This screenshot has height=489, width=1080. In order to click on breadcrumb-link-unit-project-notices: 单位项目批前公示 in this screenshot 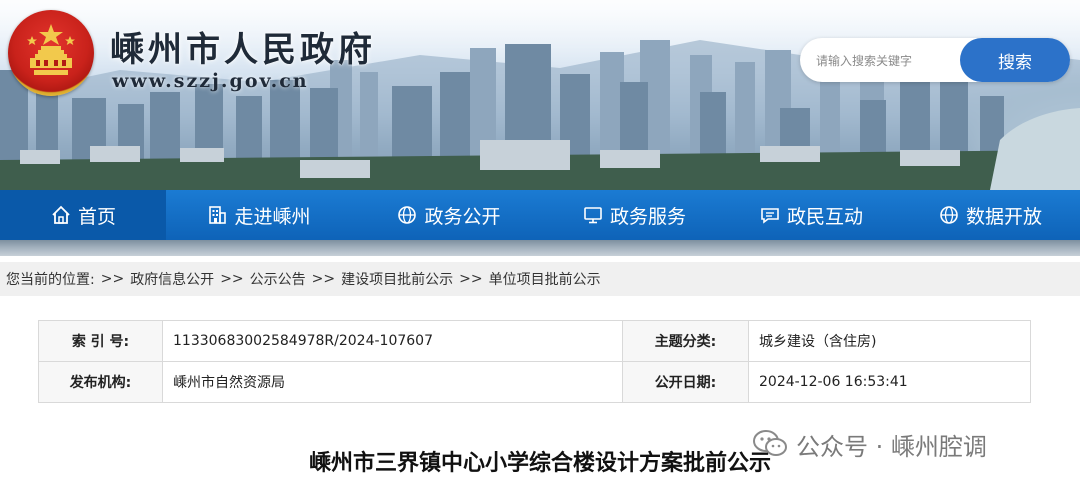, I will do `click(545, 279)`.